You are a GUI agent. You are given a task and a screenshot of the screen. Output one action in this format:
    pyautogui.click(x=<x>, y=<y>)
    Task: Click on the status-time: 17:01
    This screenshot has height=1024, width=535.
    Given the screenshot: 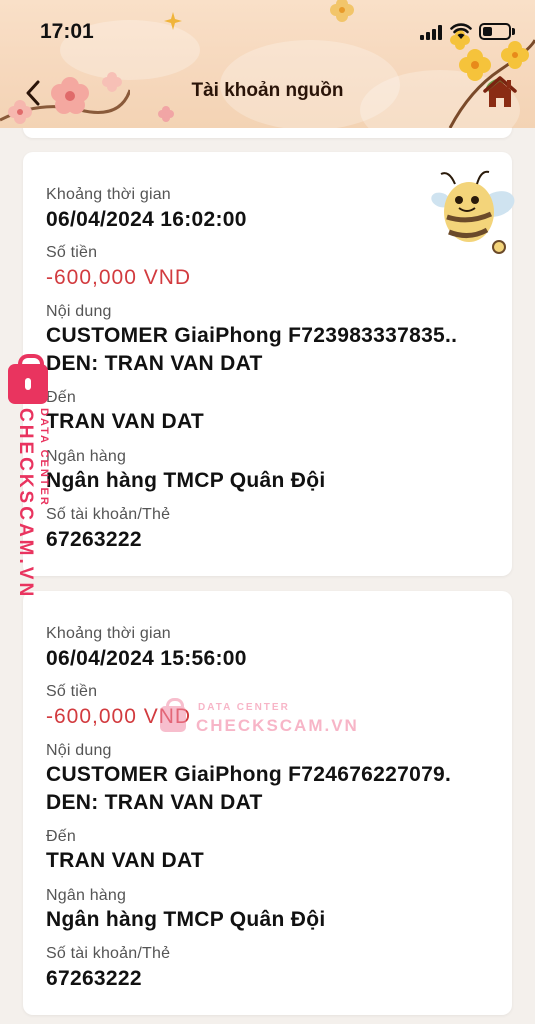 What is the action you would take?
    pyautogui.click(x=67, y=31)
    